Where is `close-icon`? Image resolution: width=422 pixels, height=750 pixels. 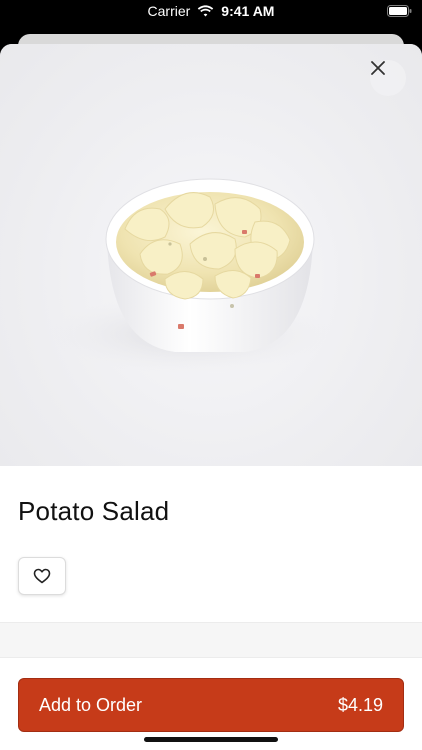
close-icon is located at coordinates (378, 68).